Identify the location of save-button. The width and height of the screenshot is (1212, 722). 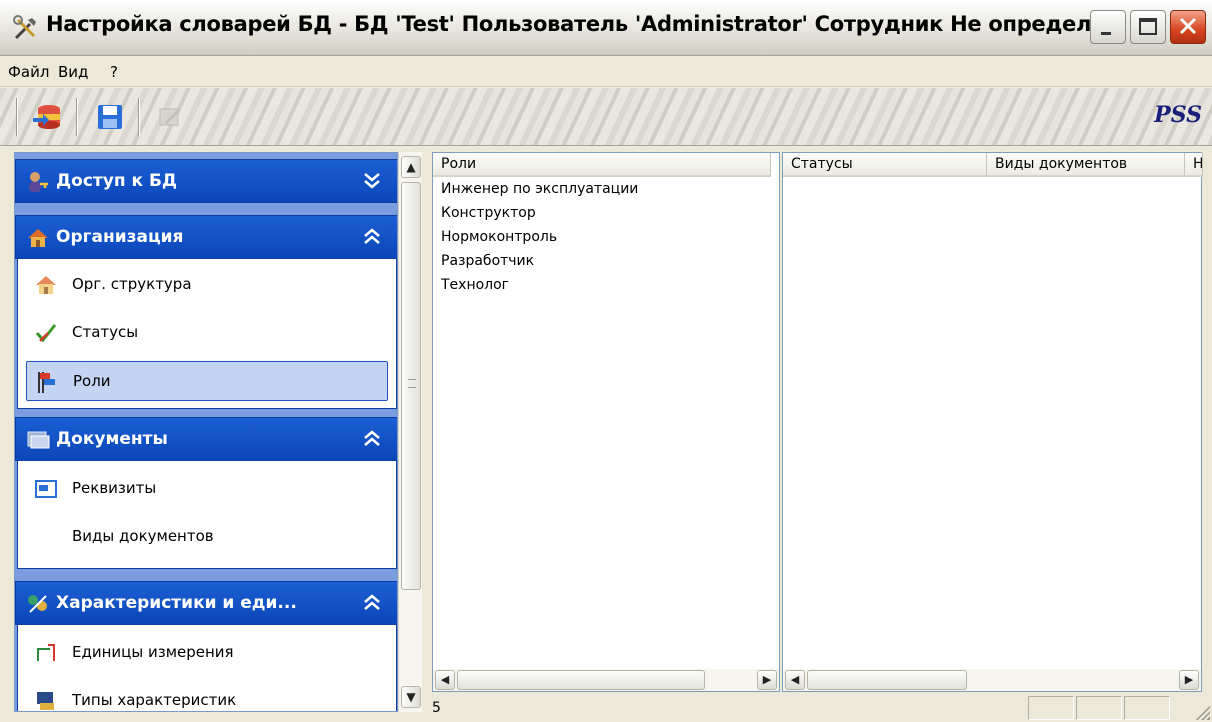
(110, 117).